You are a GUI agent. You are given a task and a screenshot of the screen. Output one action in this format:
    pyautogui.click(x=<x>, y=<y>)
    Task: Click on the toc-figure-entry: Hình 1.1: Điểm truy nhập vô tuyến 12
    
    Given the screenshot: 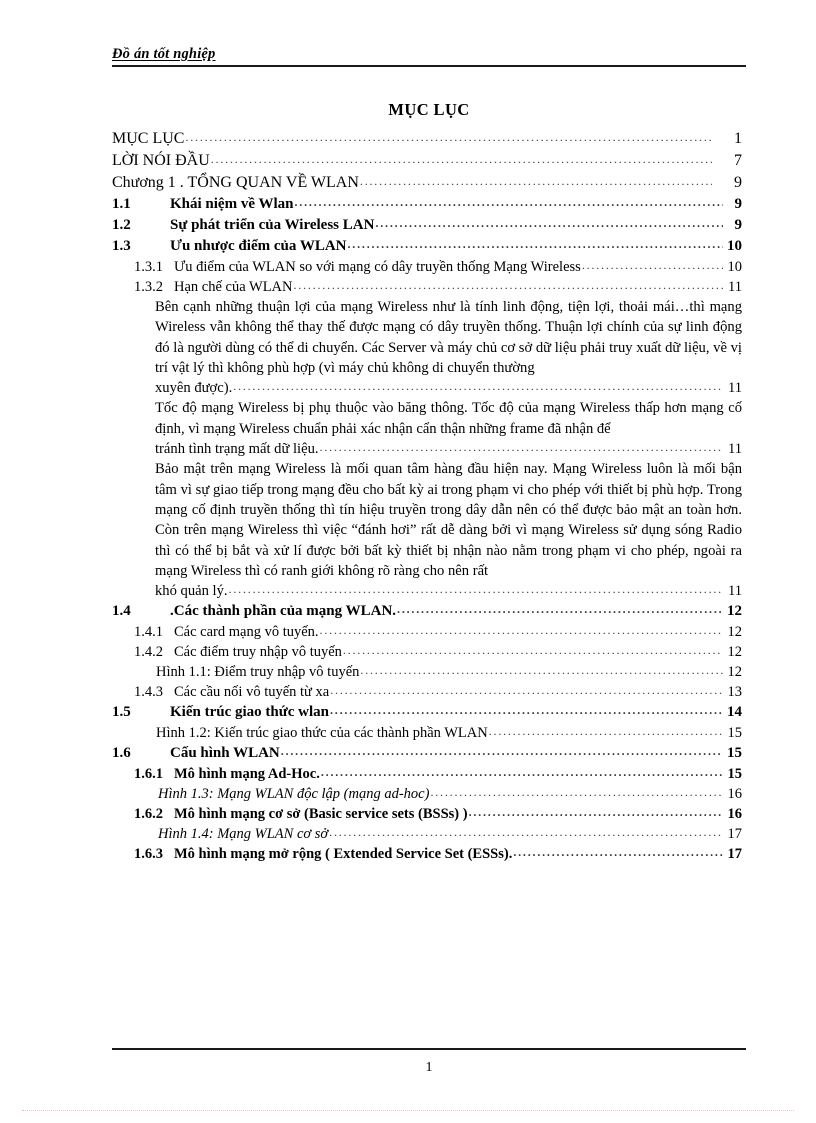 What is the action you would take?
    pyautogui.click(x=427, y=672)
    